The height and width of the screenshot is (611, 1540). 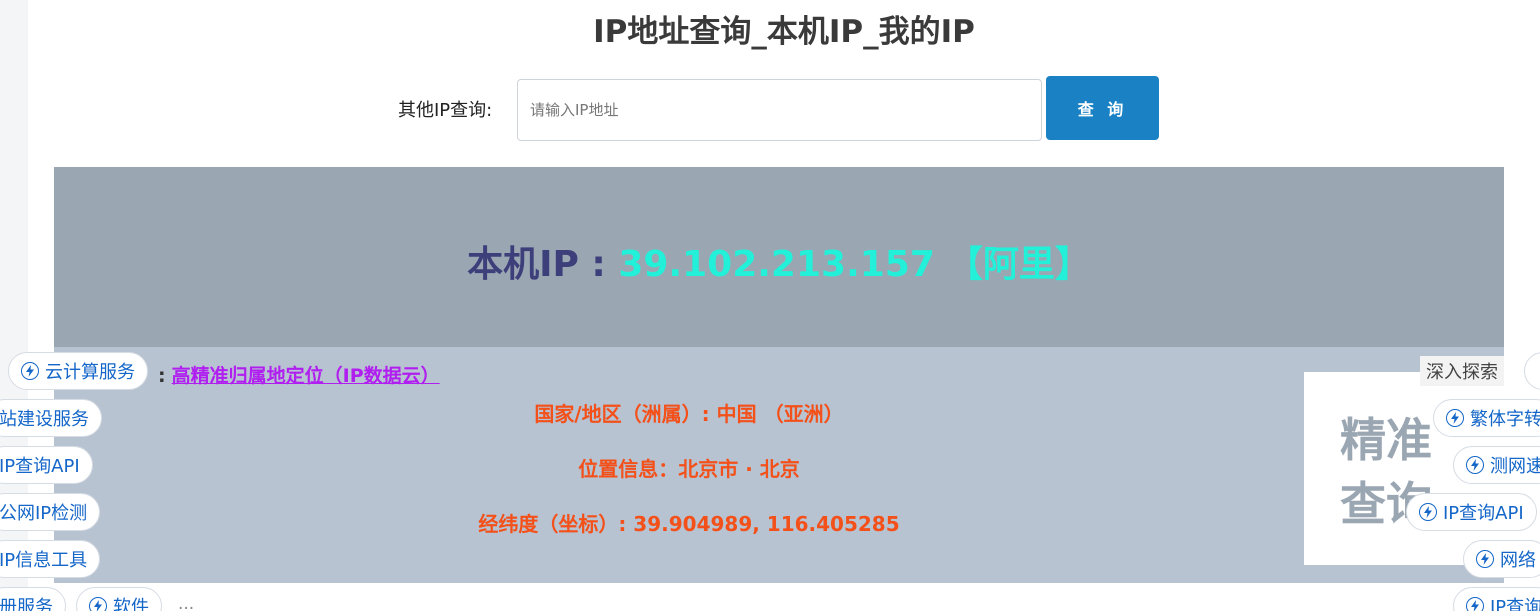 I want to click on ip-search-input, so click(x=779, y=110).